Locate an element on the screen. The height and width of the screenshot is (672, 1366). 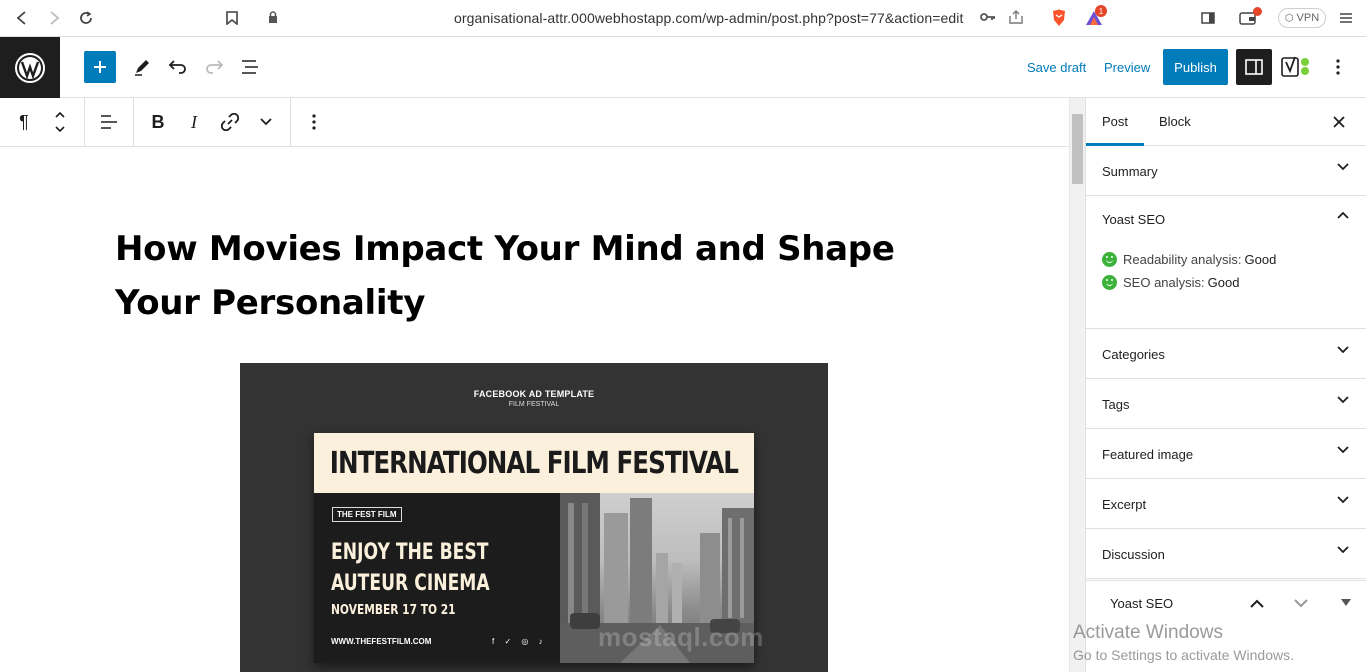
panel-featured-image-title: Featured image is located at coordinates (1148, 454).